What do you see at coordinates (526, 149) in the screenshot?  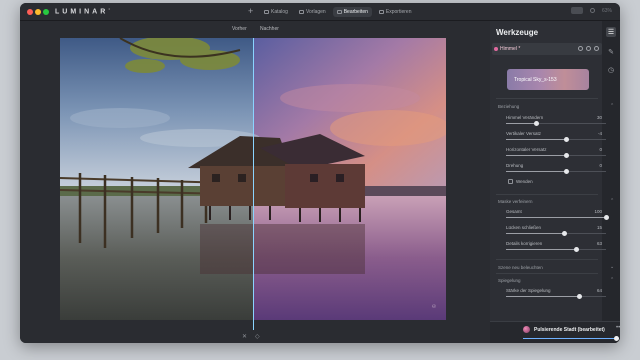 I see `slider-label: Horizontaler Versatz` at bounding box center [526, 149].